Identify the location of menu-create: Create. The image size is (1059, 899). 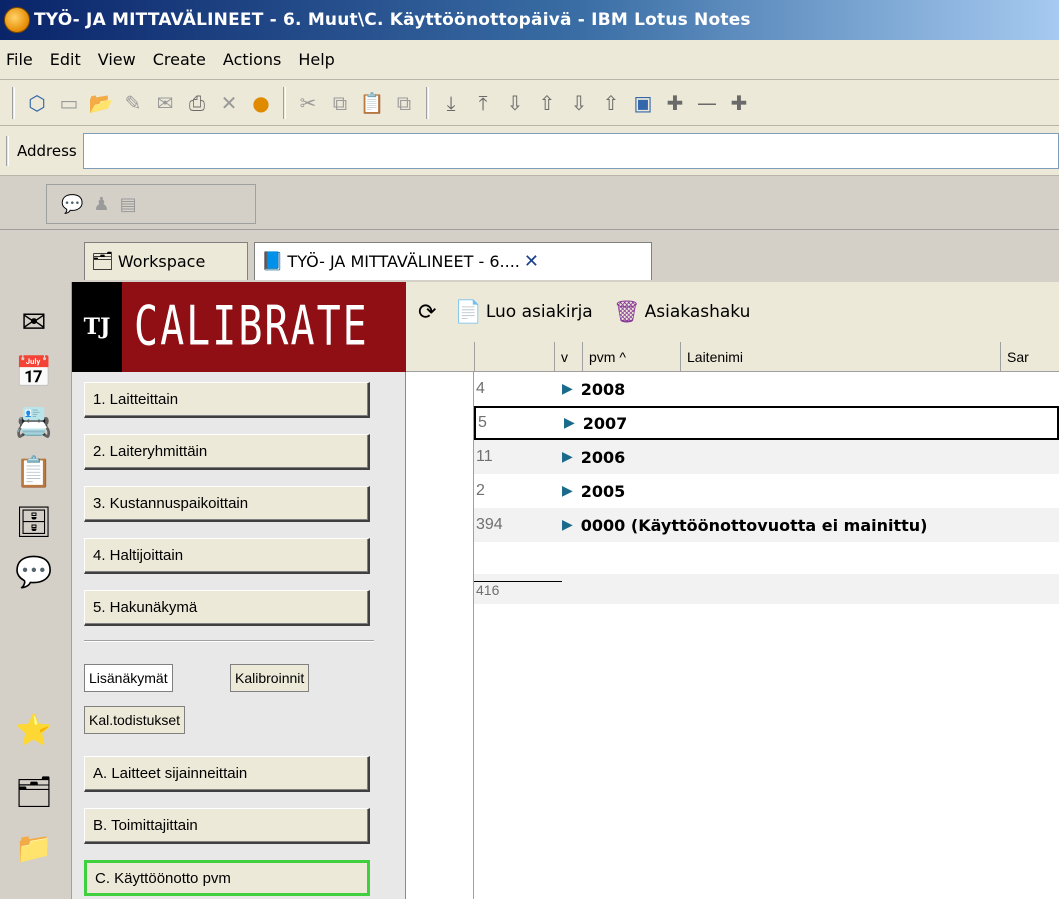
(179, 59).